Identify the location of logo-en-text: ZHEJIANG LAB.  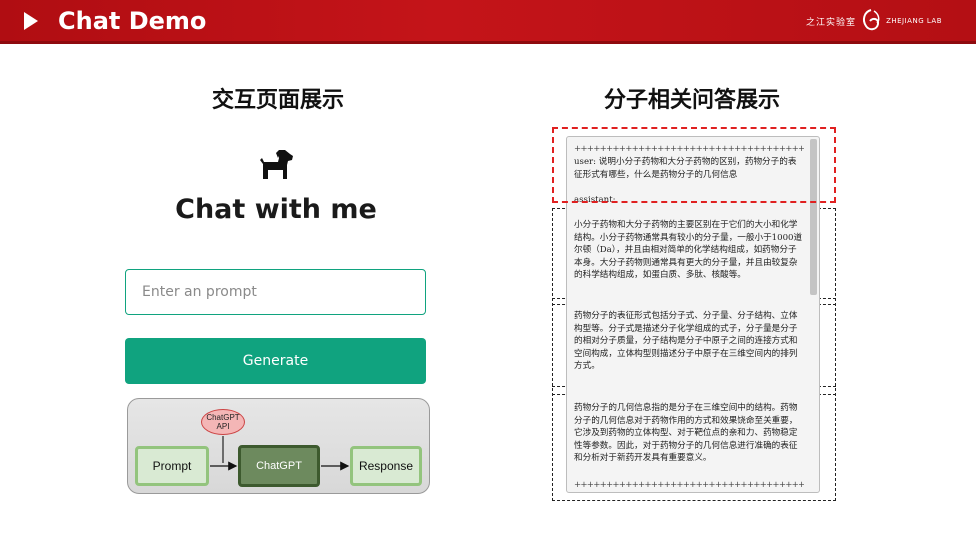
(914, 21).